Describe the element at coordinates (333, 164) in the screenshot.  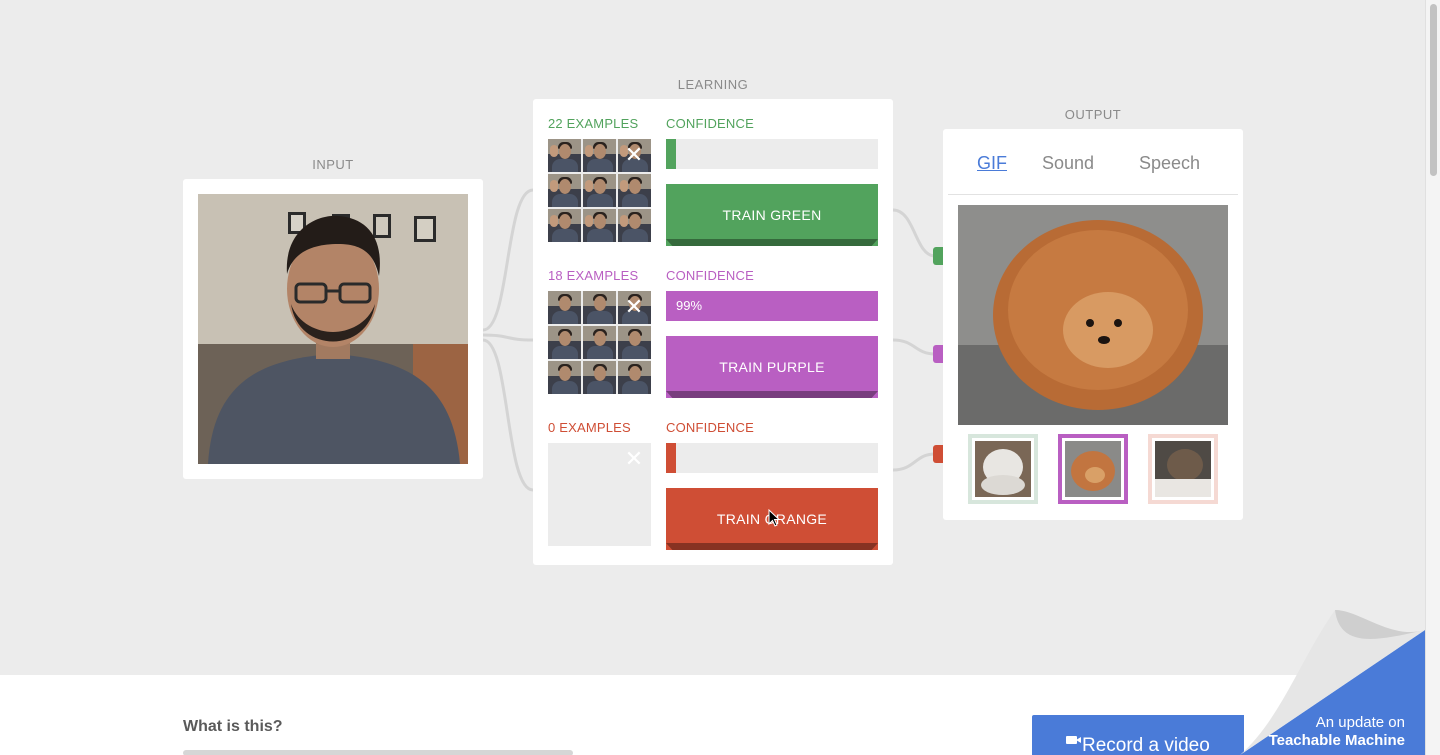
I see `input-section-label: INPUT` at that location.